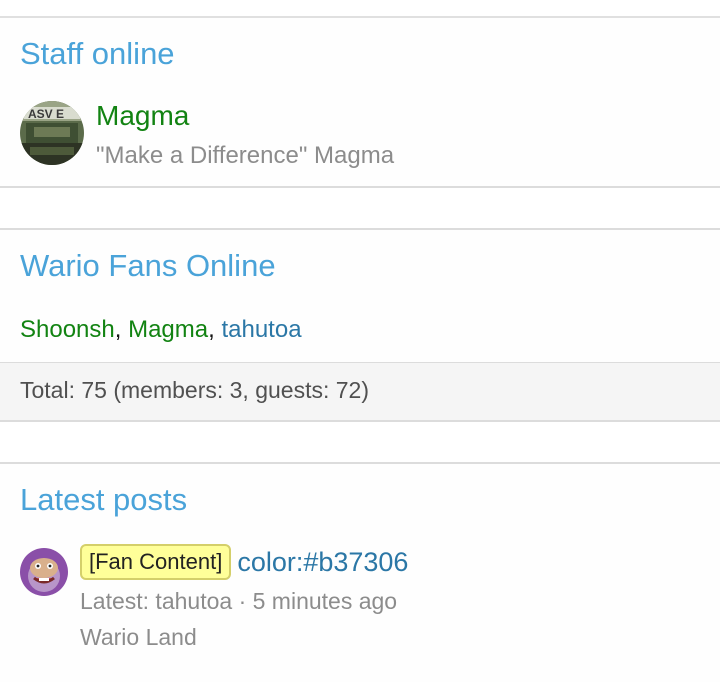 This screenshot has height=682, width=720. I want to click on fans-online-title: Wario Fans Online, so click(148, 266).